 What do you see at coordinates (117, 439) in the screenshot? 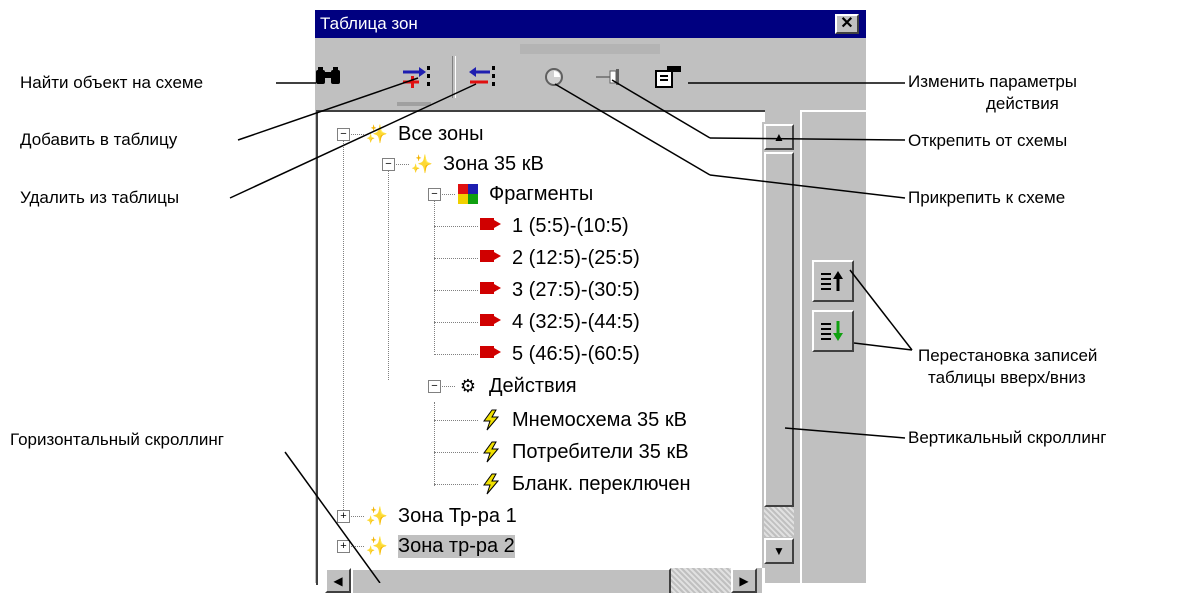
I see `annotation-hscroll: Горизонтальный скроллинг` at bounding box center [117, 439].